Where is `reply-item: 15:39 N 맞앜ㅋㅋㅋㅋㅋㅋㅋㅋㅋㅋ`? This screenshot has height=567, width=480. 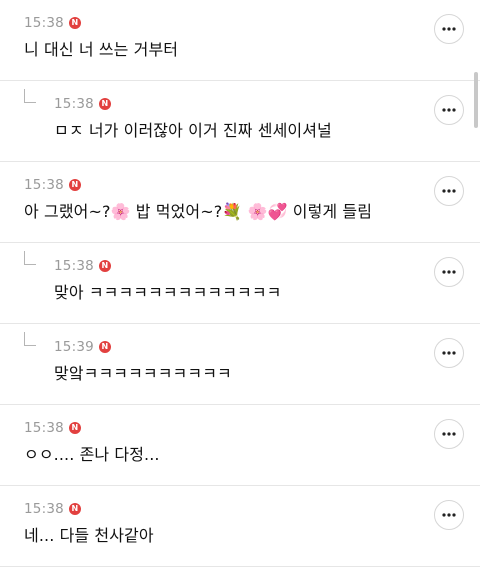
reply-item: 15:39 N 맞앜ㅋㅋㅋㅋㅋㅋㅋㅋㅋㅋ is located at coordinates (240, 364).